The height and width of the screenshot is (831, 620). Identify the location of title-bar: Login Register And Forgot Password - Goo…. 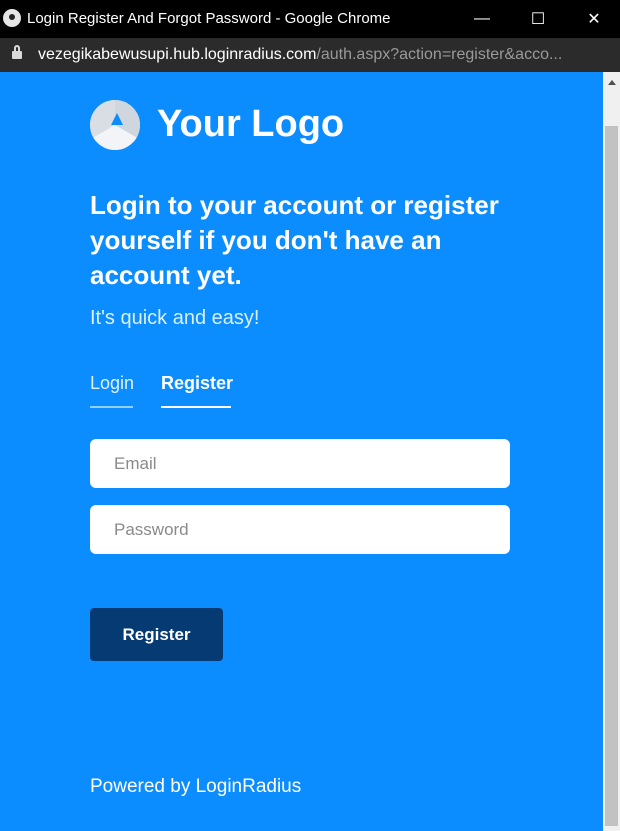
(310, 19).